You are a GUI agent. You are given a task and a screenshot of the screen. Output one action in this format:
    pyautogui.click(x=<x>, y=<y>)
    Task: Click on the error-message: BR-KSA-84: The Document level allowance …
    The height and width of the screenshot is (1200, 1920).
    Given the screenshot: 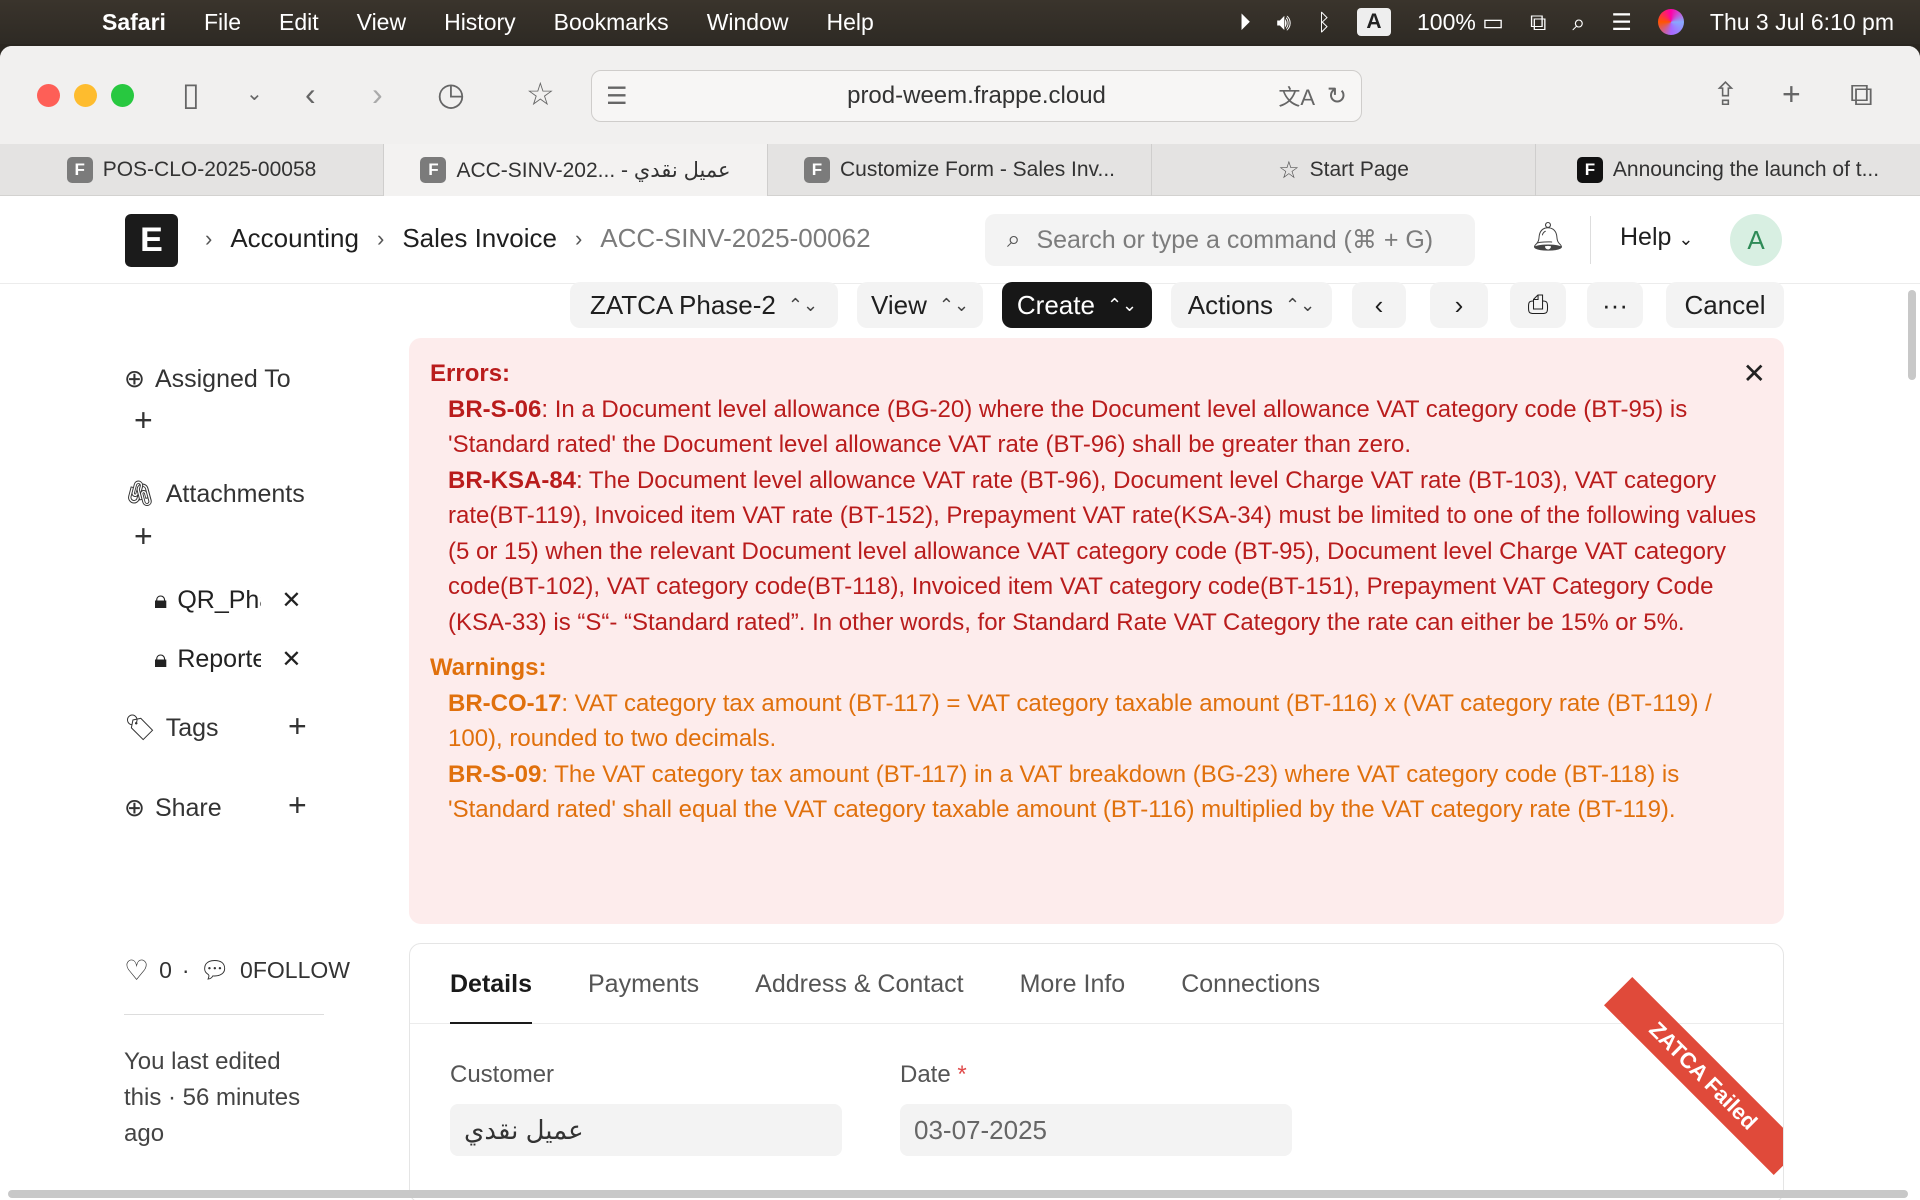 What is the action you would take?
    pyautogui.click(x=1096, y=552)
    